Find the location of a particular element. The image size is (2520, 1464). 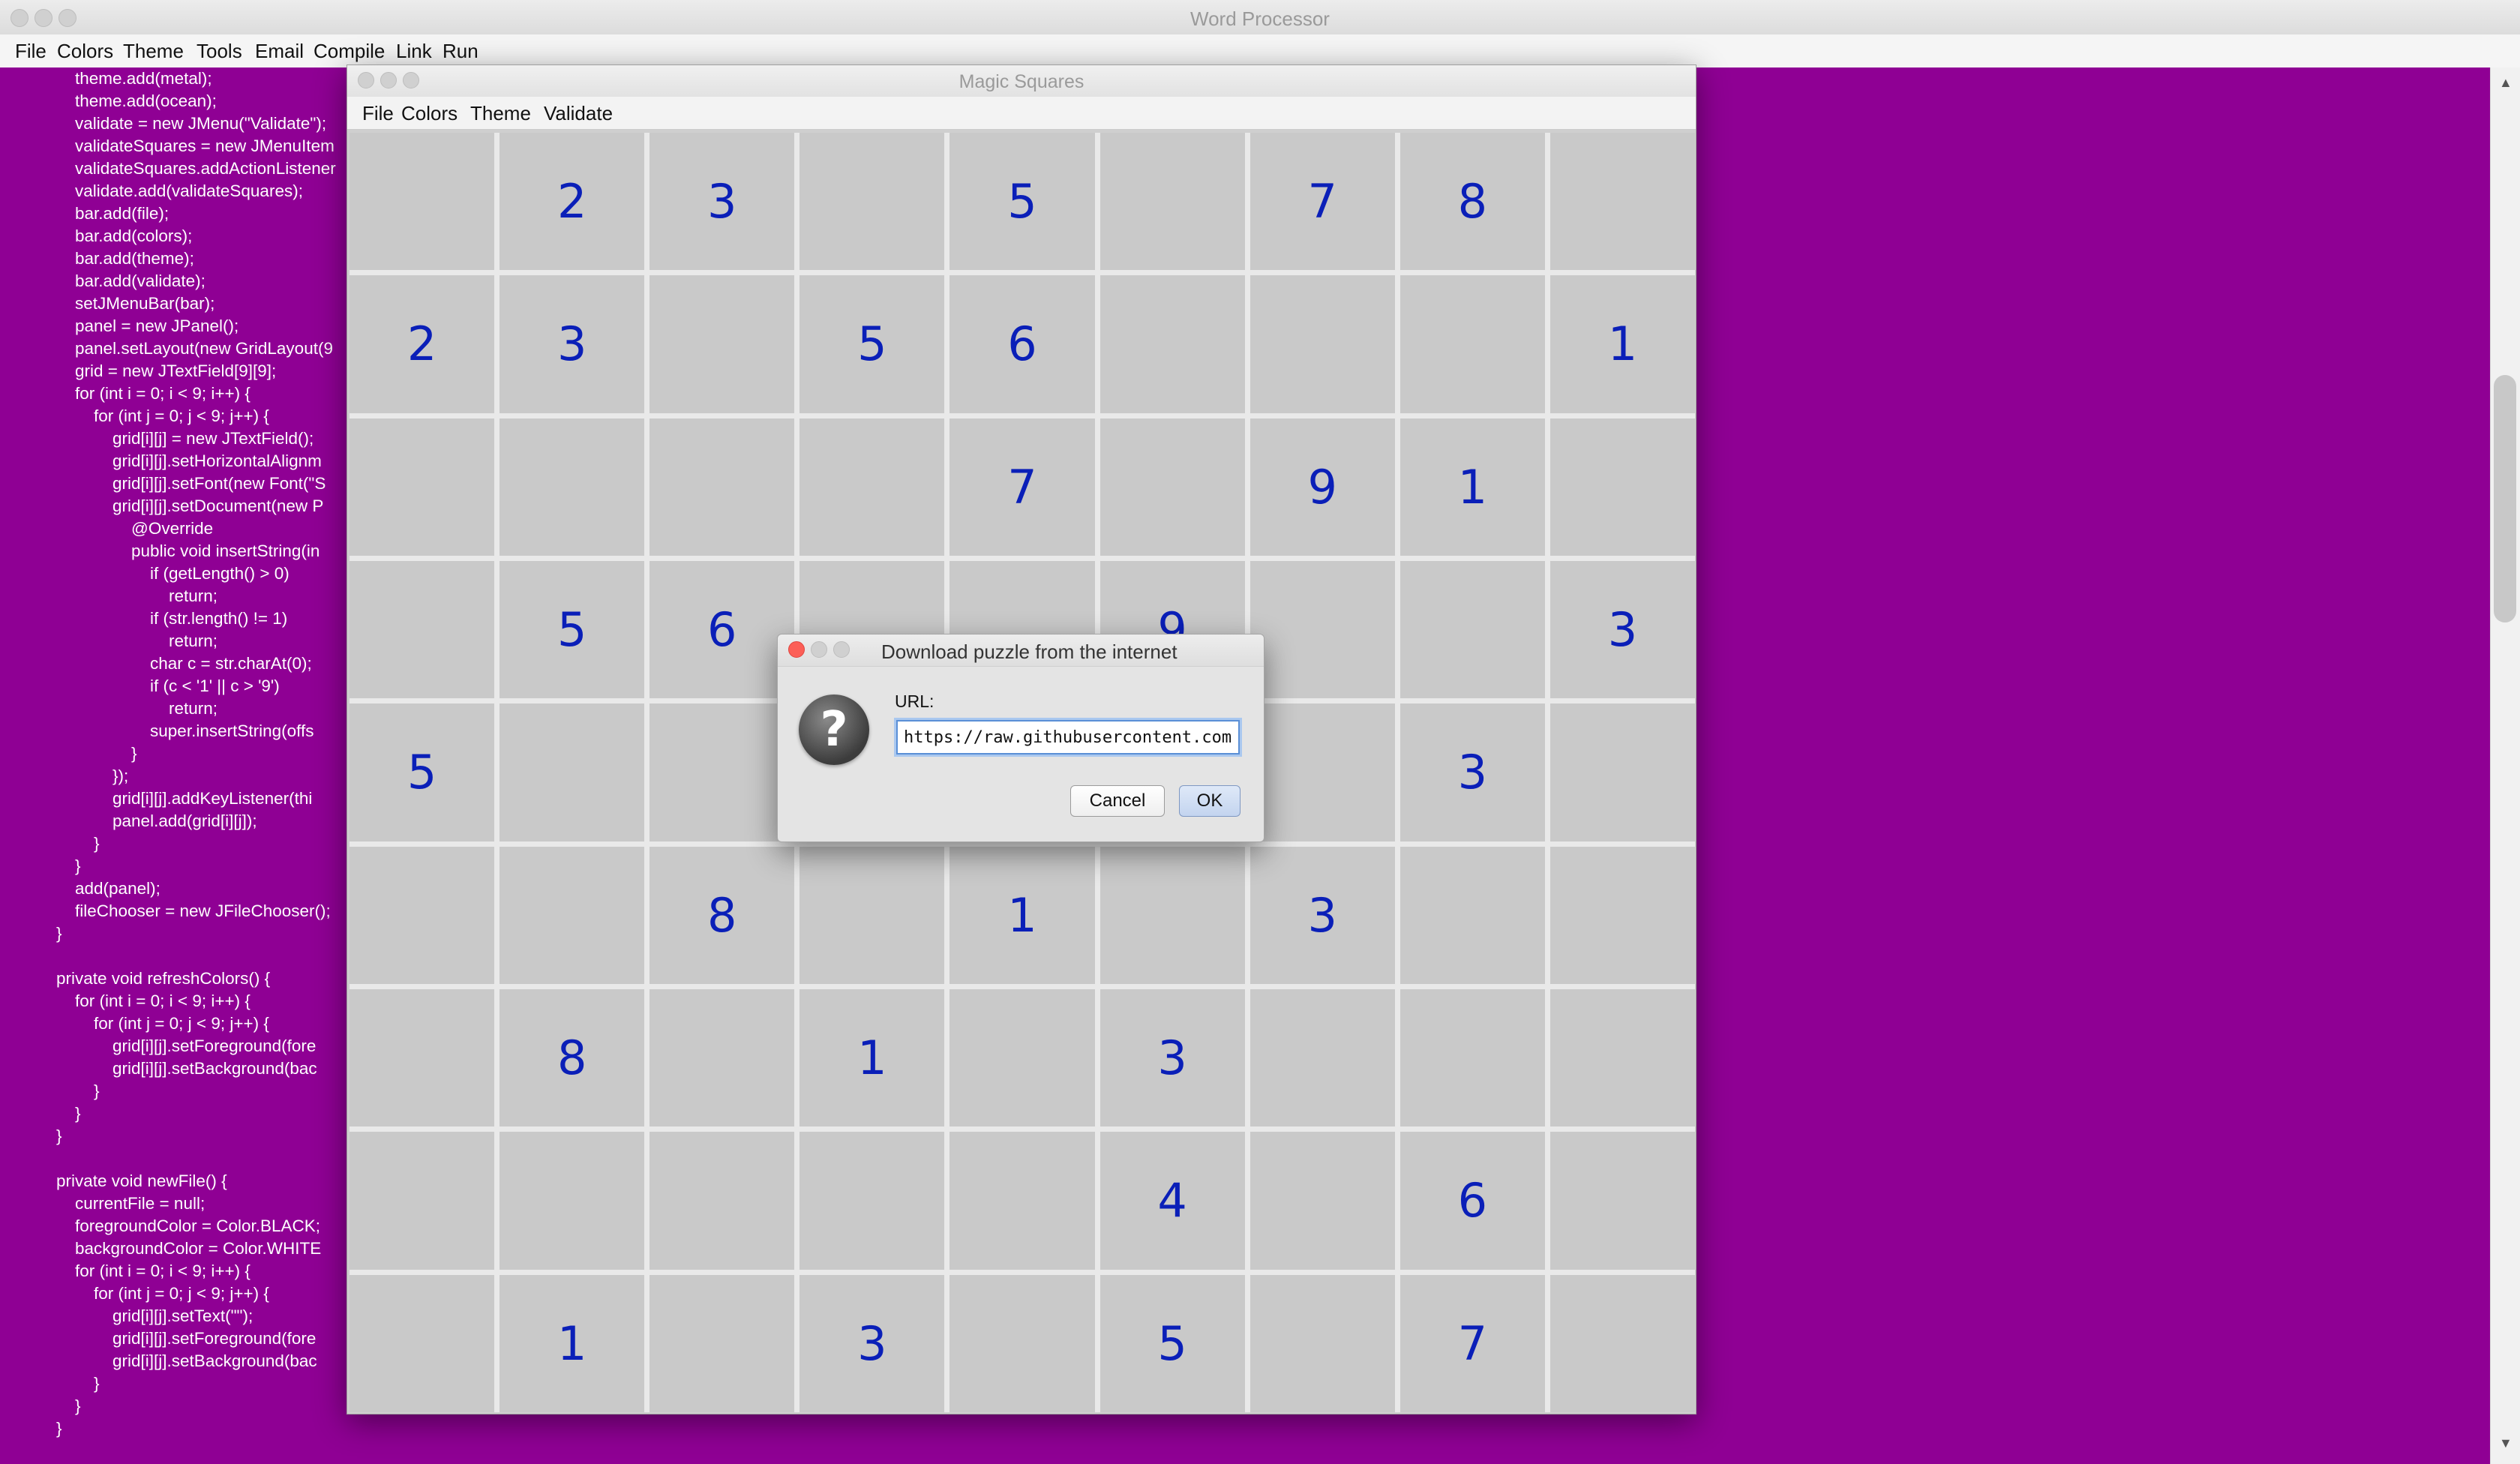

vertical-scrollbar: ▲ ▼ is located at coordinates (2505, 766).